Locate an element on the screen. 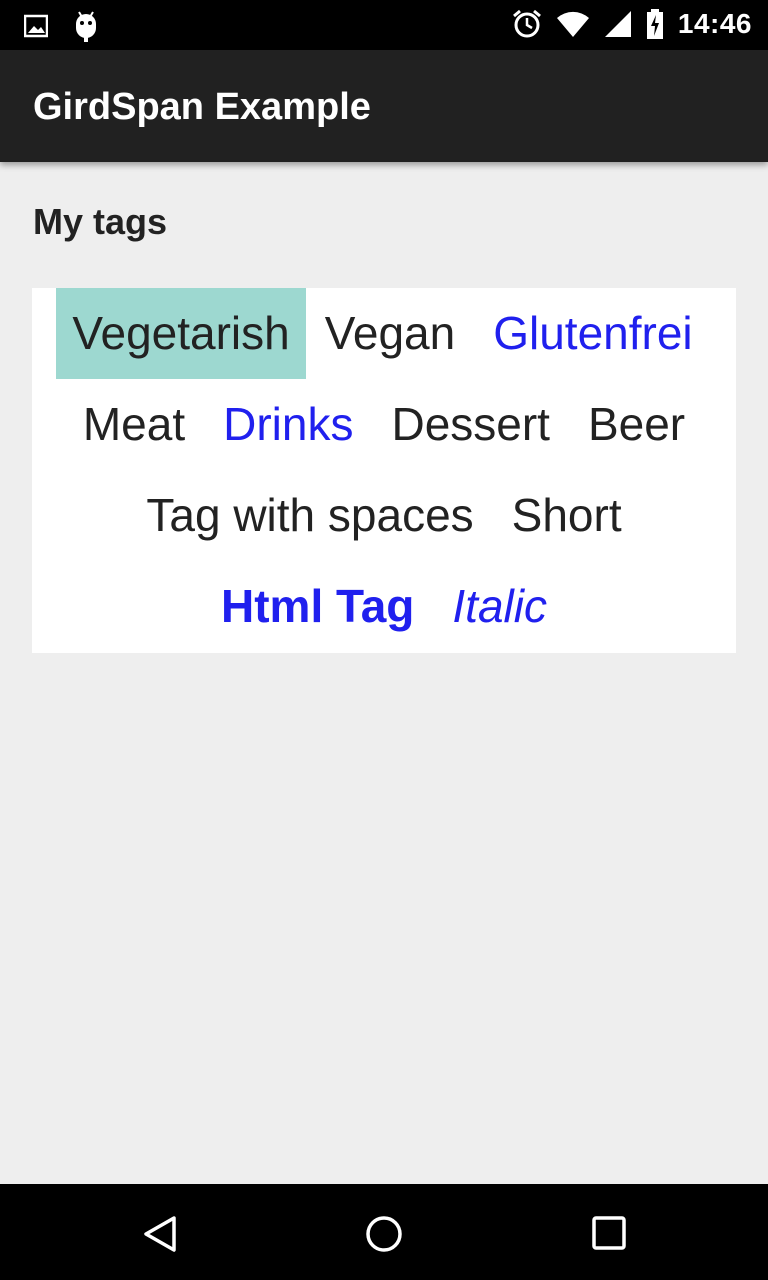  tag-italic: Italic is located at coordinates (499, 606).